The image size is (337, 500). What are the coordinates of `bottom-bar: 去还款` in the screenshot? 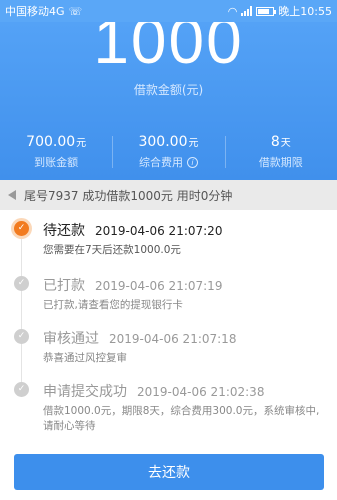 It's located at (168, 470).